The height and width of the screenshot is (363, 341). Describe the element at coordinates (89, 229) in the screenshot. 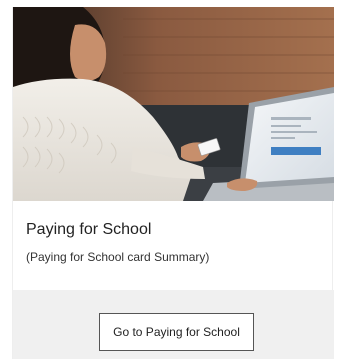

I see `card-title: Paying for School` at that location.